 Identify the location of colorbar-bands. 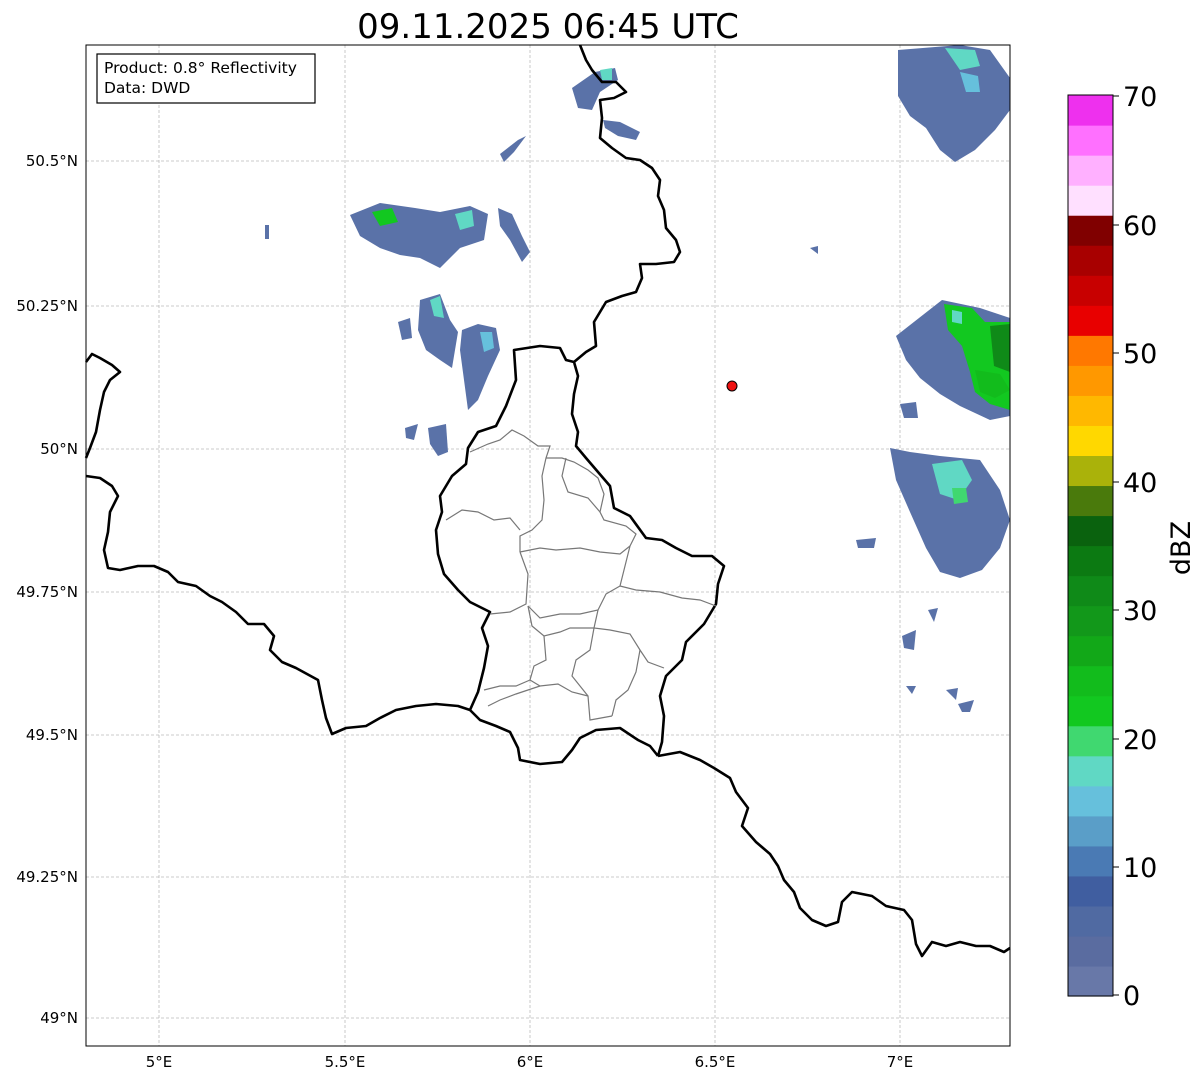
(1090, 546).